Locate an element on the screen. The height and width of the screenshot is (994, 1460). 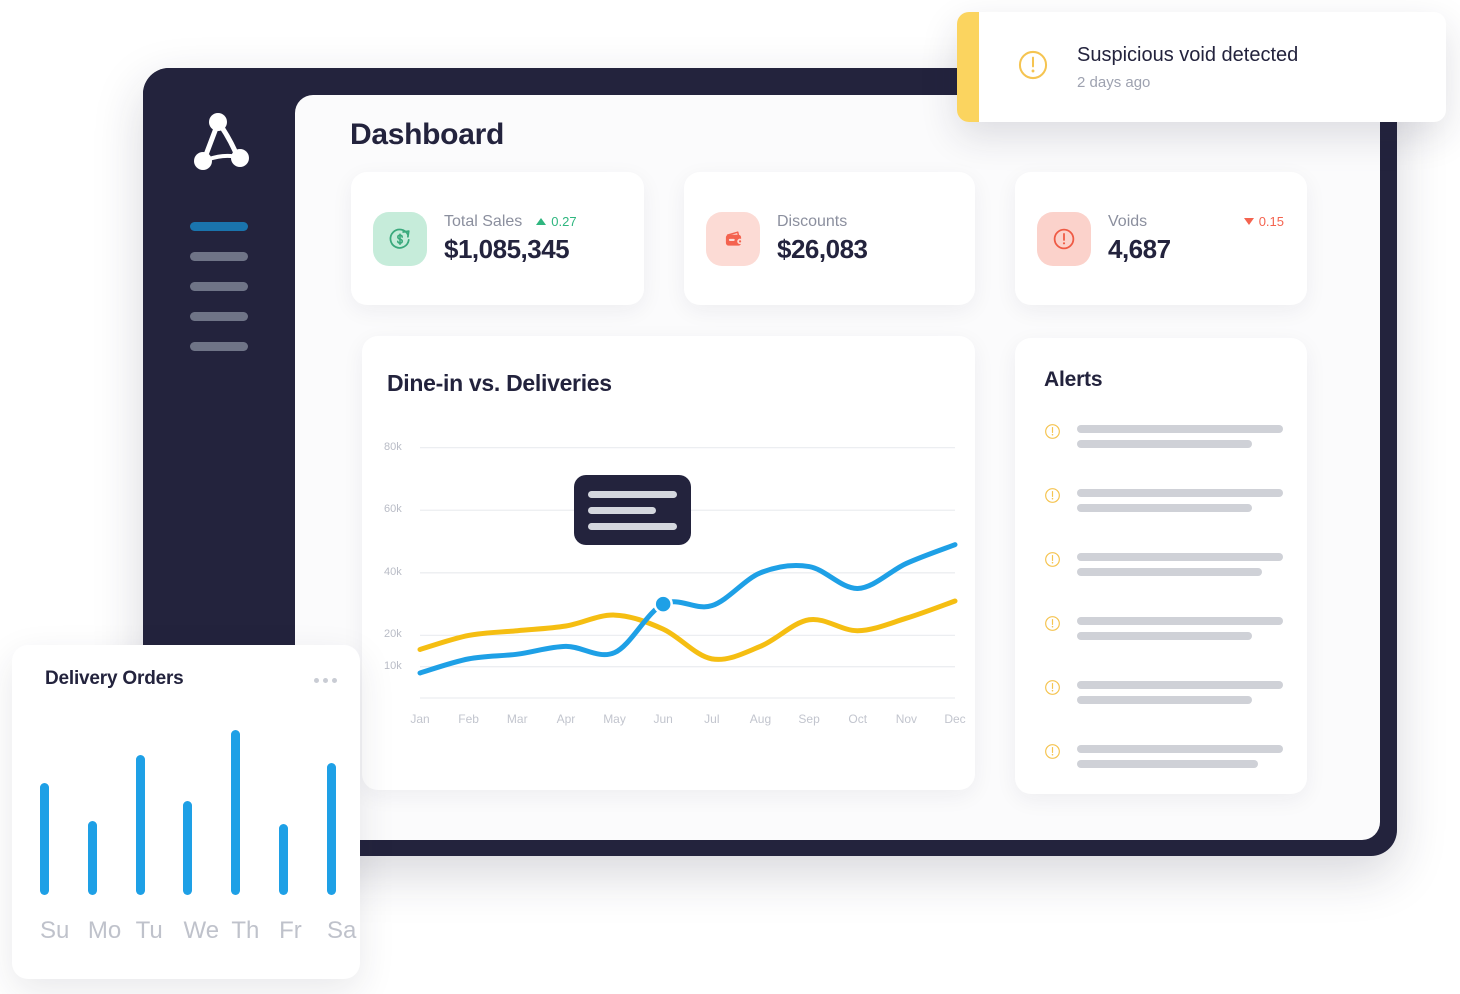
delivery-day-label: Mo is located at coordinates (104, 930).